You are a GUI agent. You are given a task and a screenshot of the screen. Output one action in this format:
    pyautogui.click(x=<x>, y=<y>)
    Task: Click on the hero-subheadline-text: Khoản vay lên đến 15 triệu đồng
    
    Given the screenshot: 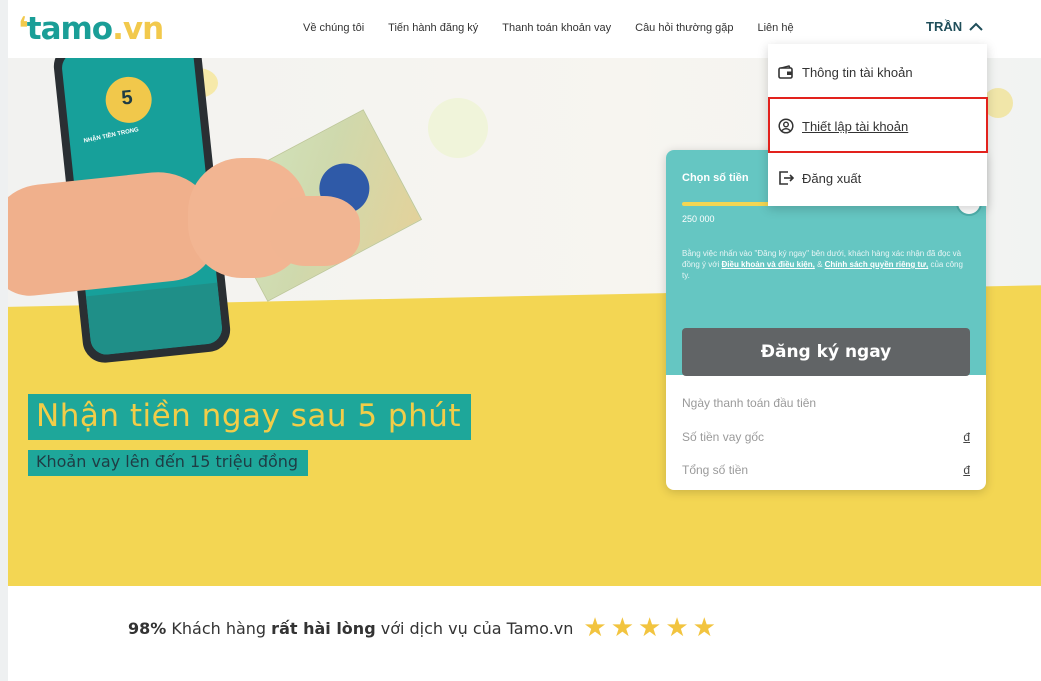 What is the action you would take?
    pyautogui.click(x=167, y=461)
    